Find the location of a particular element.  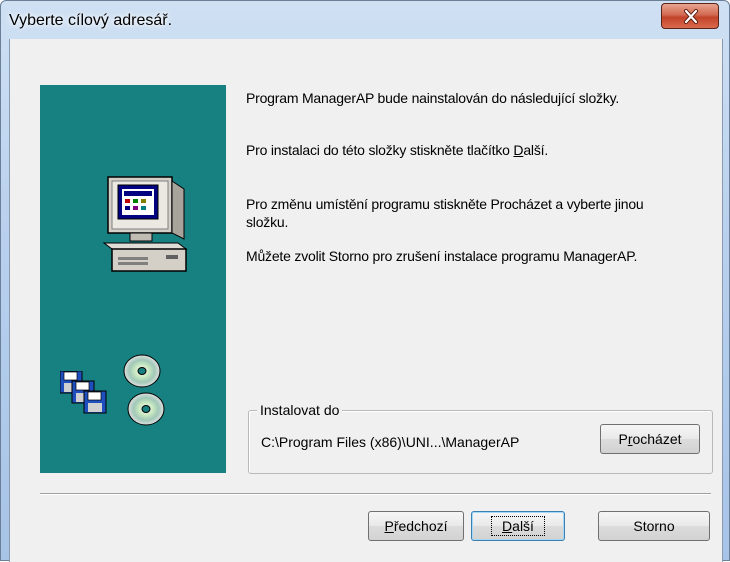

back-hotkey: P is located at coordinates (389, 526).